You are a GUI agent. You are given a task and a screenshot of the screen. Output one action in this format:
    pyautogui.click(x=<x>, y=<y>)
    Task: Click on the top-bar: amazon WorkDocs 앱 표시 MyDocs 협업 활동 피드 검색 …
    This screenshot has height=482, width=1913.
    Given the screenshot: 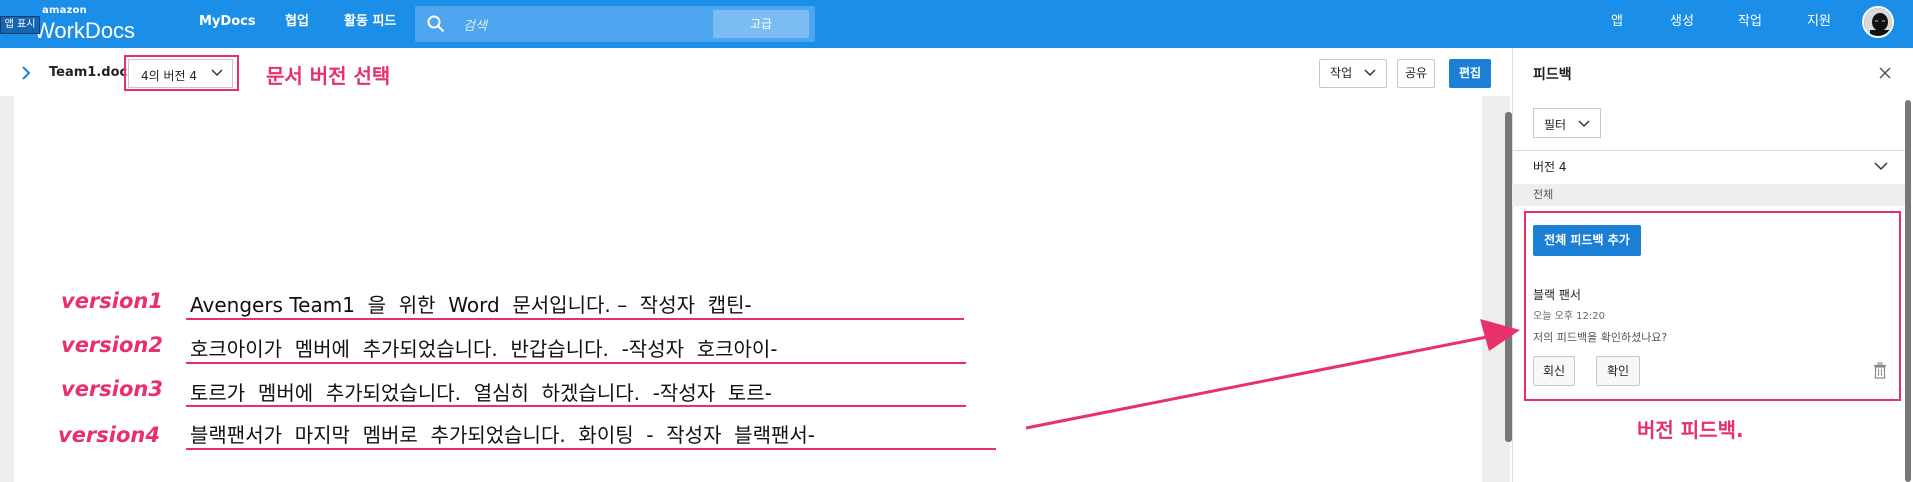 What is the action you would take?
    pyautogui.click(x=956, y=24)
    